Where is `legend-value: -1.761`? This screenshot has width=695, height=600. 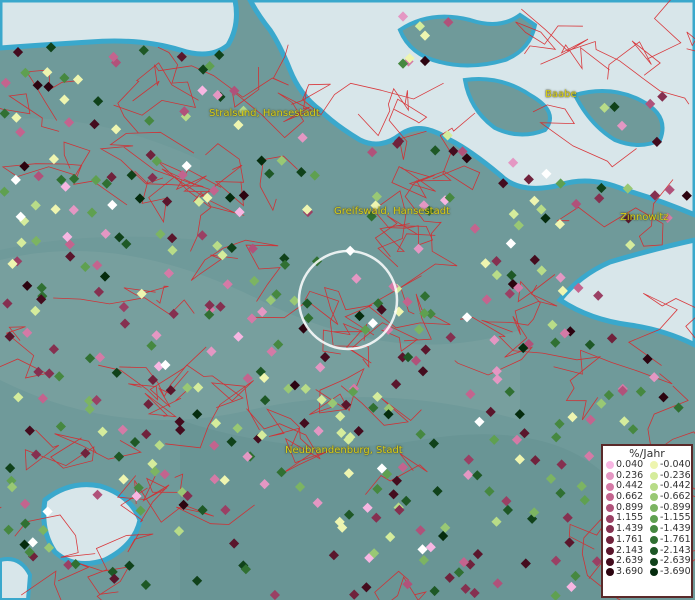 legend-value: -1.761 is located at coordinates (675, 539).